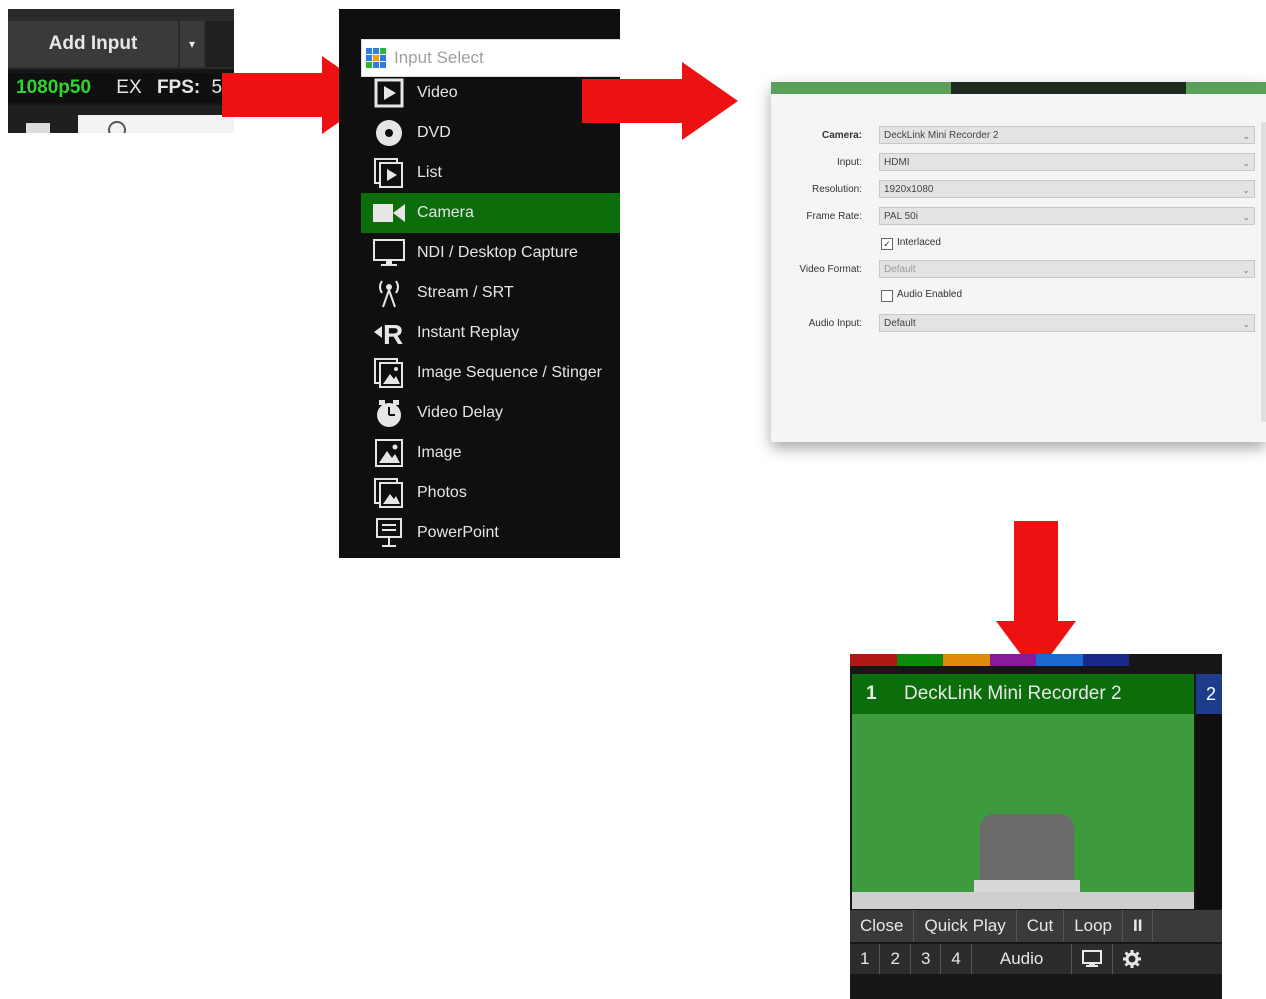  What do you see at coordinates (1013, 693) in the screenshot?
I see `input-name: DeckLink Mini Recorder 2` at bounding box center [1013, 693].